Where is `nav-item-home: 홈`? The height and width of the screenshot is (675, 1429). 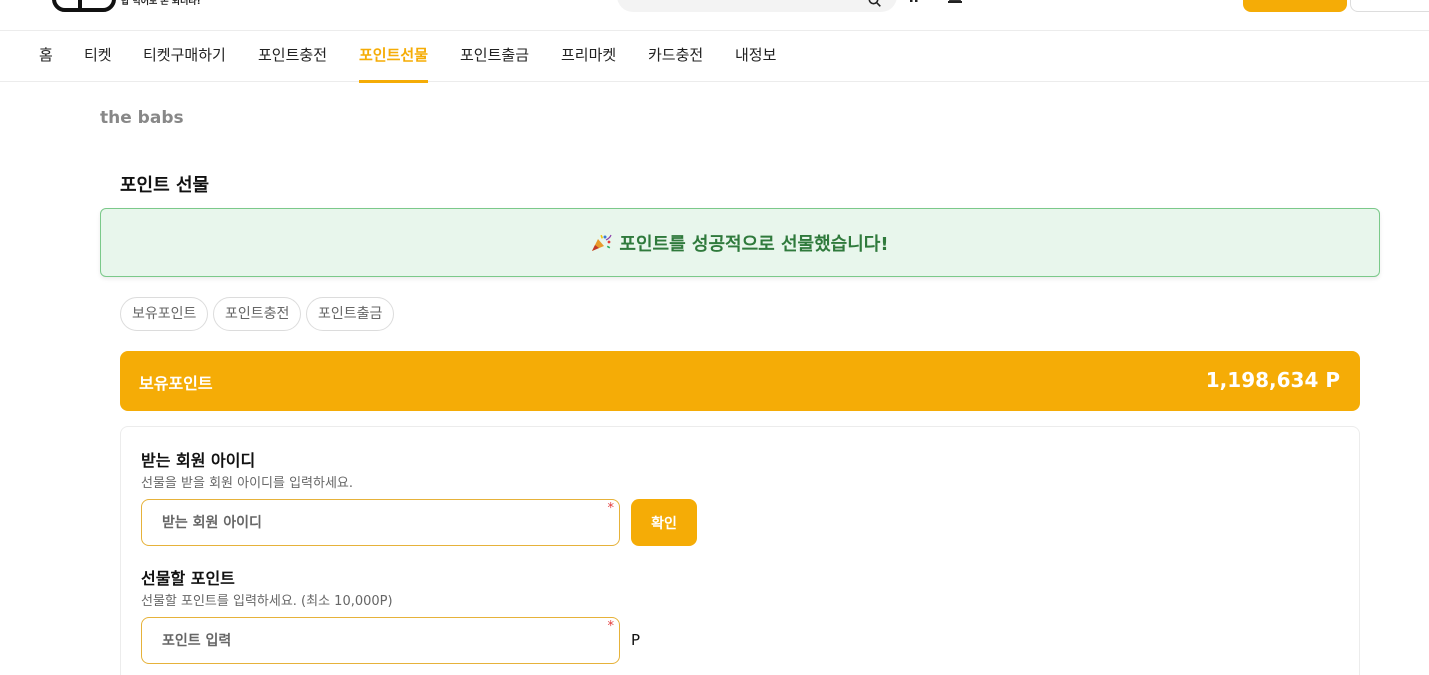 nav-item-home: 홈 is located at coordinates (46, 56).